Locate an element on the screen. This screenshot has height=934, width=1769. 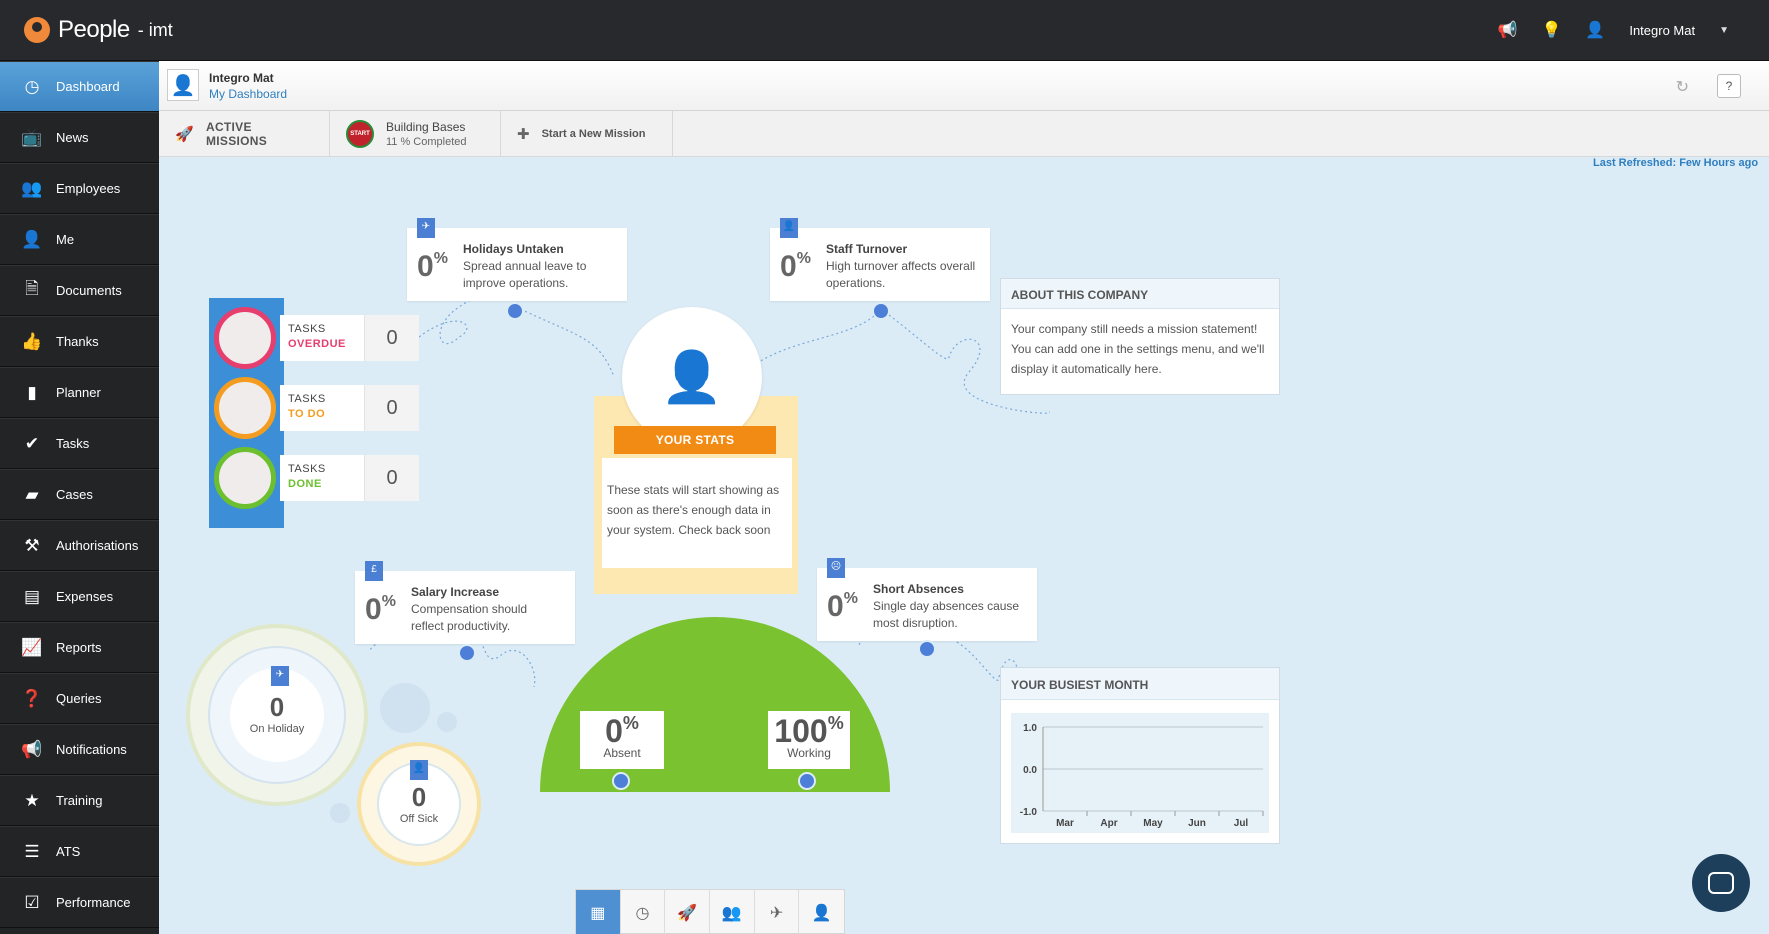
task-done-ring is located at coordinates (245, 478).